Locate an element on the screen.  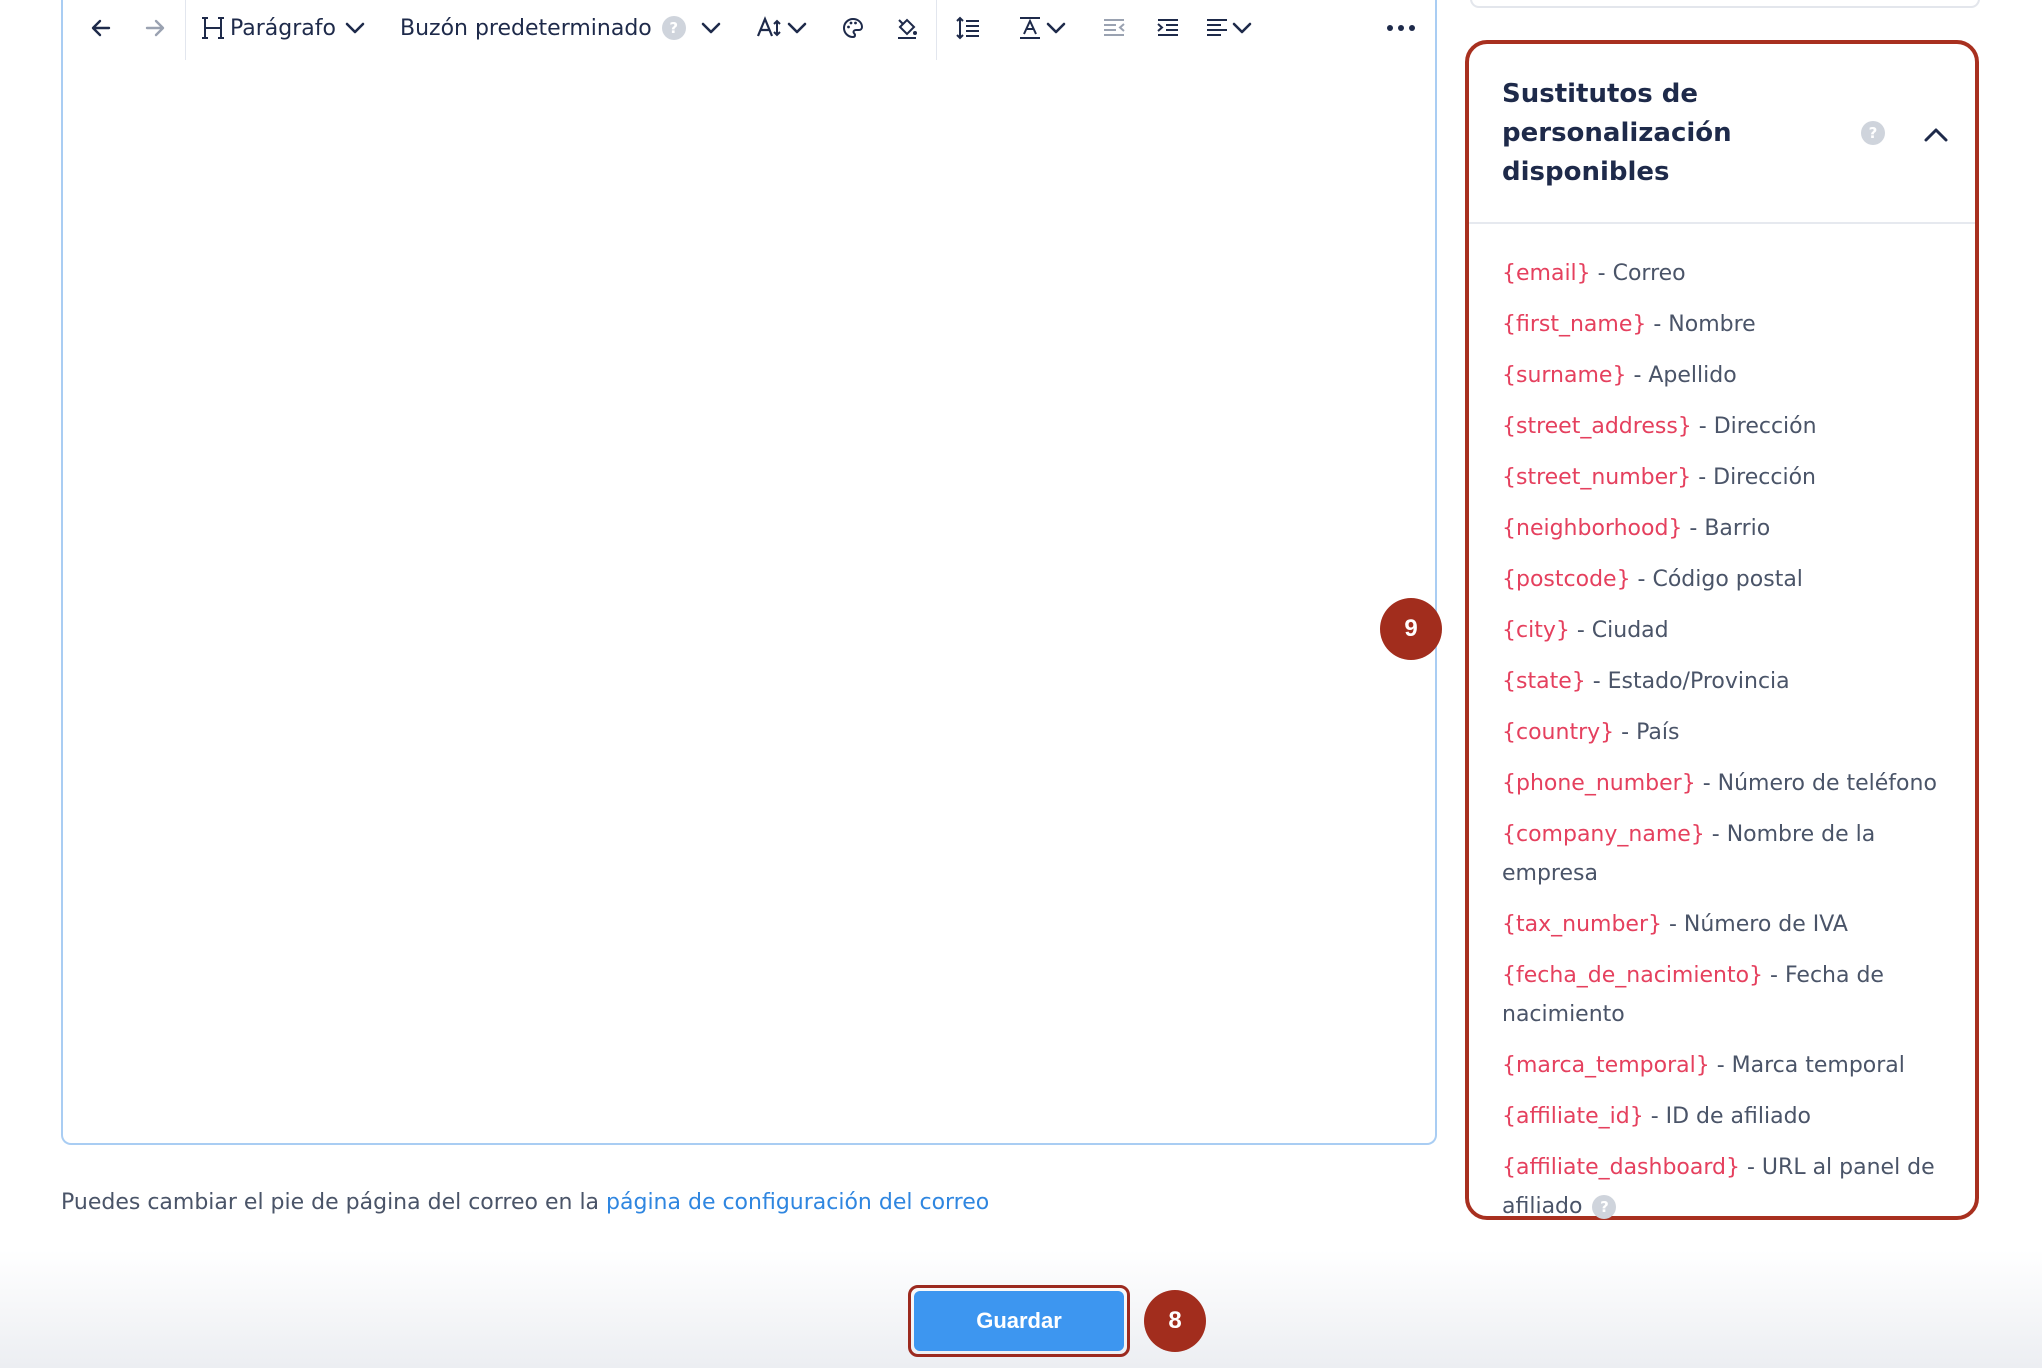
placeholder-item: {marca_temporal} - Marca temporal is located at coordinates (1737, 1065).